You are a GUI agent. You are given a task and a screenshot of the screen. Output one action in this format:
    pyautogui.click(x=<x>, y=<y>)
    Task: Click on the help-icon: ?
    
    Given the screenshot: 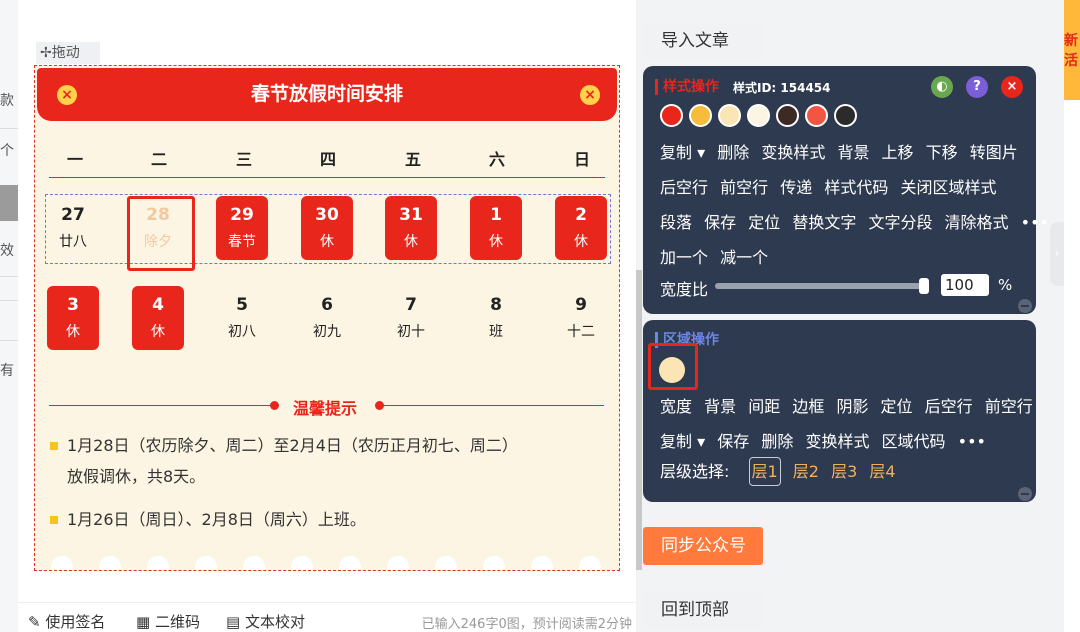 What is the action you would take?
    pyautogui.click(x=977, y=87)
    